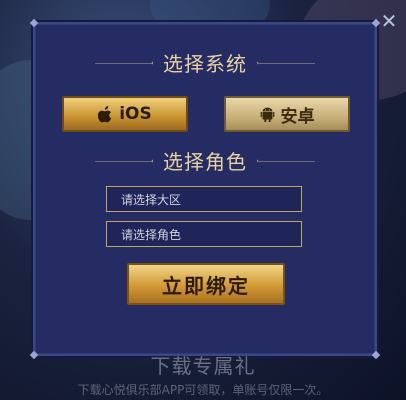  What do you see at coordinates (105, 113) in the screenshot?
I see `apple-icon` at bounding box center [105, 113].